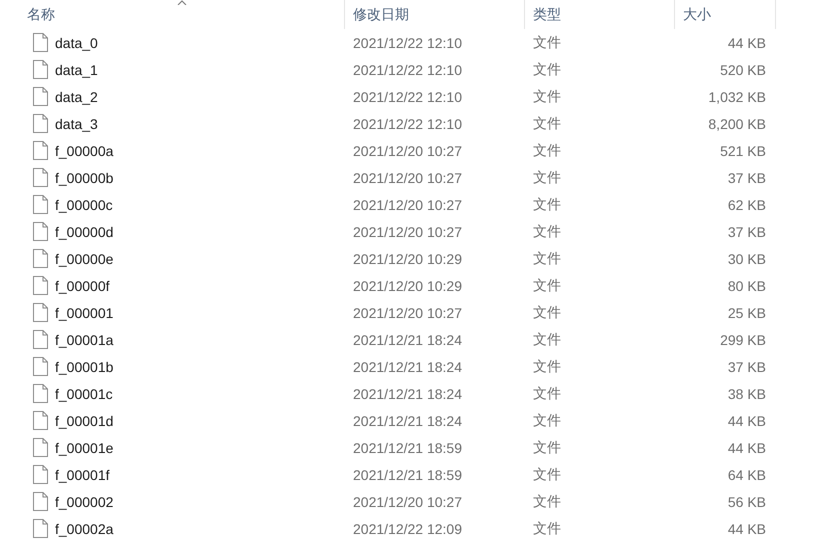  What do you see at coordinates (747, 502) in the screenshot?
I see `file-size: 56 KB` at bounding box center [747, 502].